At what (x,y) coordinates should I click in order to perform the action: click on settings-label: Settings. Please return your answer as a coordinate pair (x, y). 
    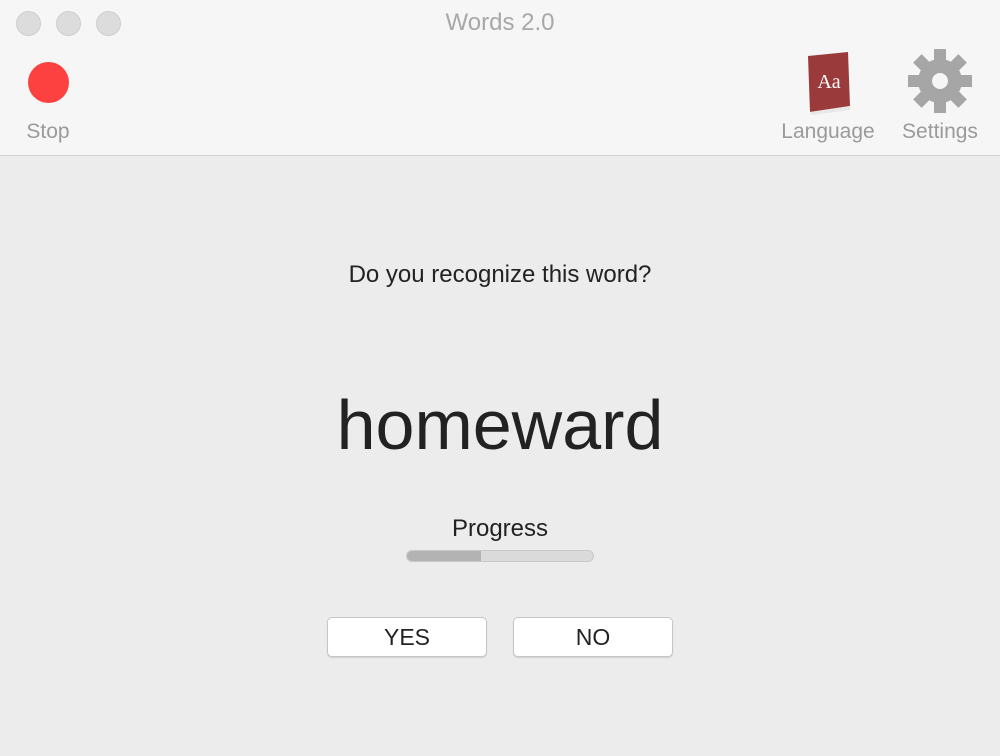
    Looking at the image, I should click on (940, 131).